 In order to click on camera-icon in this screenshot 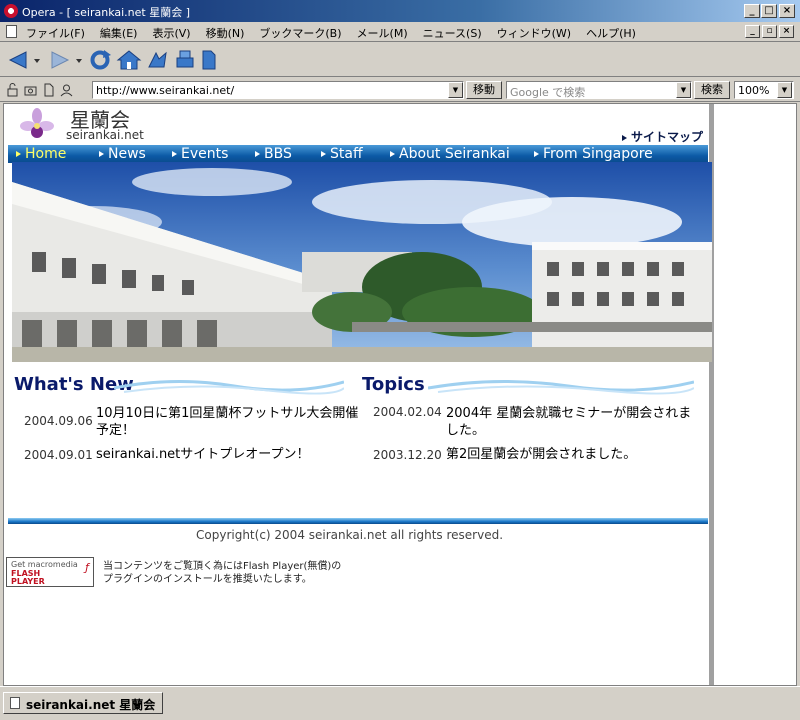, I will do `click(30, 90)`.